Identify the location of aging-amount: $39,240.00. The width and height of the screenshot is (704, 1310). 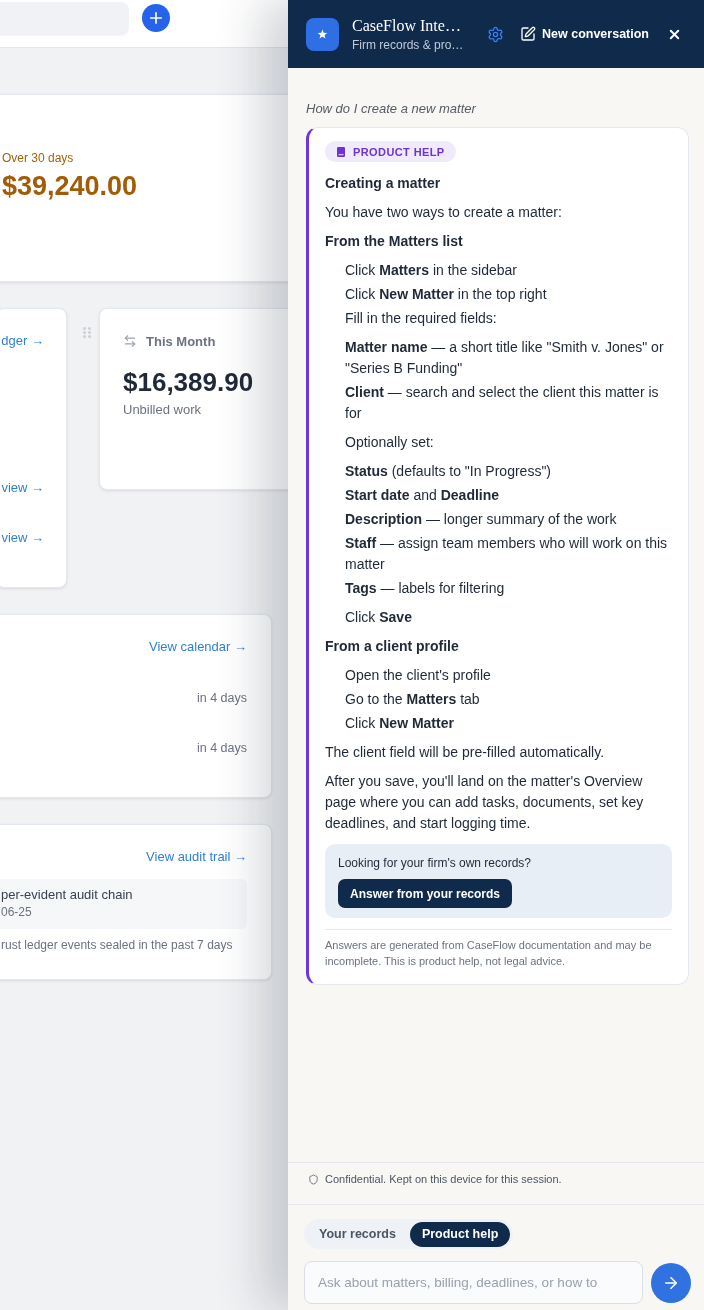
(70, 186).